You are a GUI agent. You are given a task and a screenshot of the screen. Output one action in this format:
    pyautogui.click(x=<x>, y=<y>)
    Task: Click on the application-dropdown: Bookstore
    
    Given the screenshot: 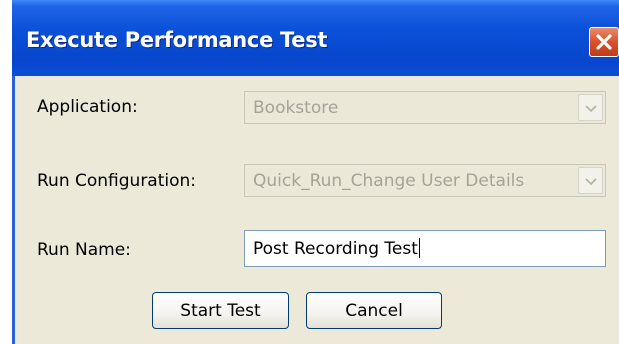 What is the action you would take?
    pyautogui.click(x=425, y=107)
    